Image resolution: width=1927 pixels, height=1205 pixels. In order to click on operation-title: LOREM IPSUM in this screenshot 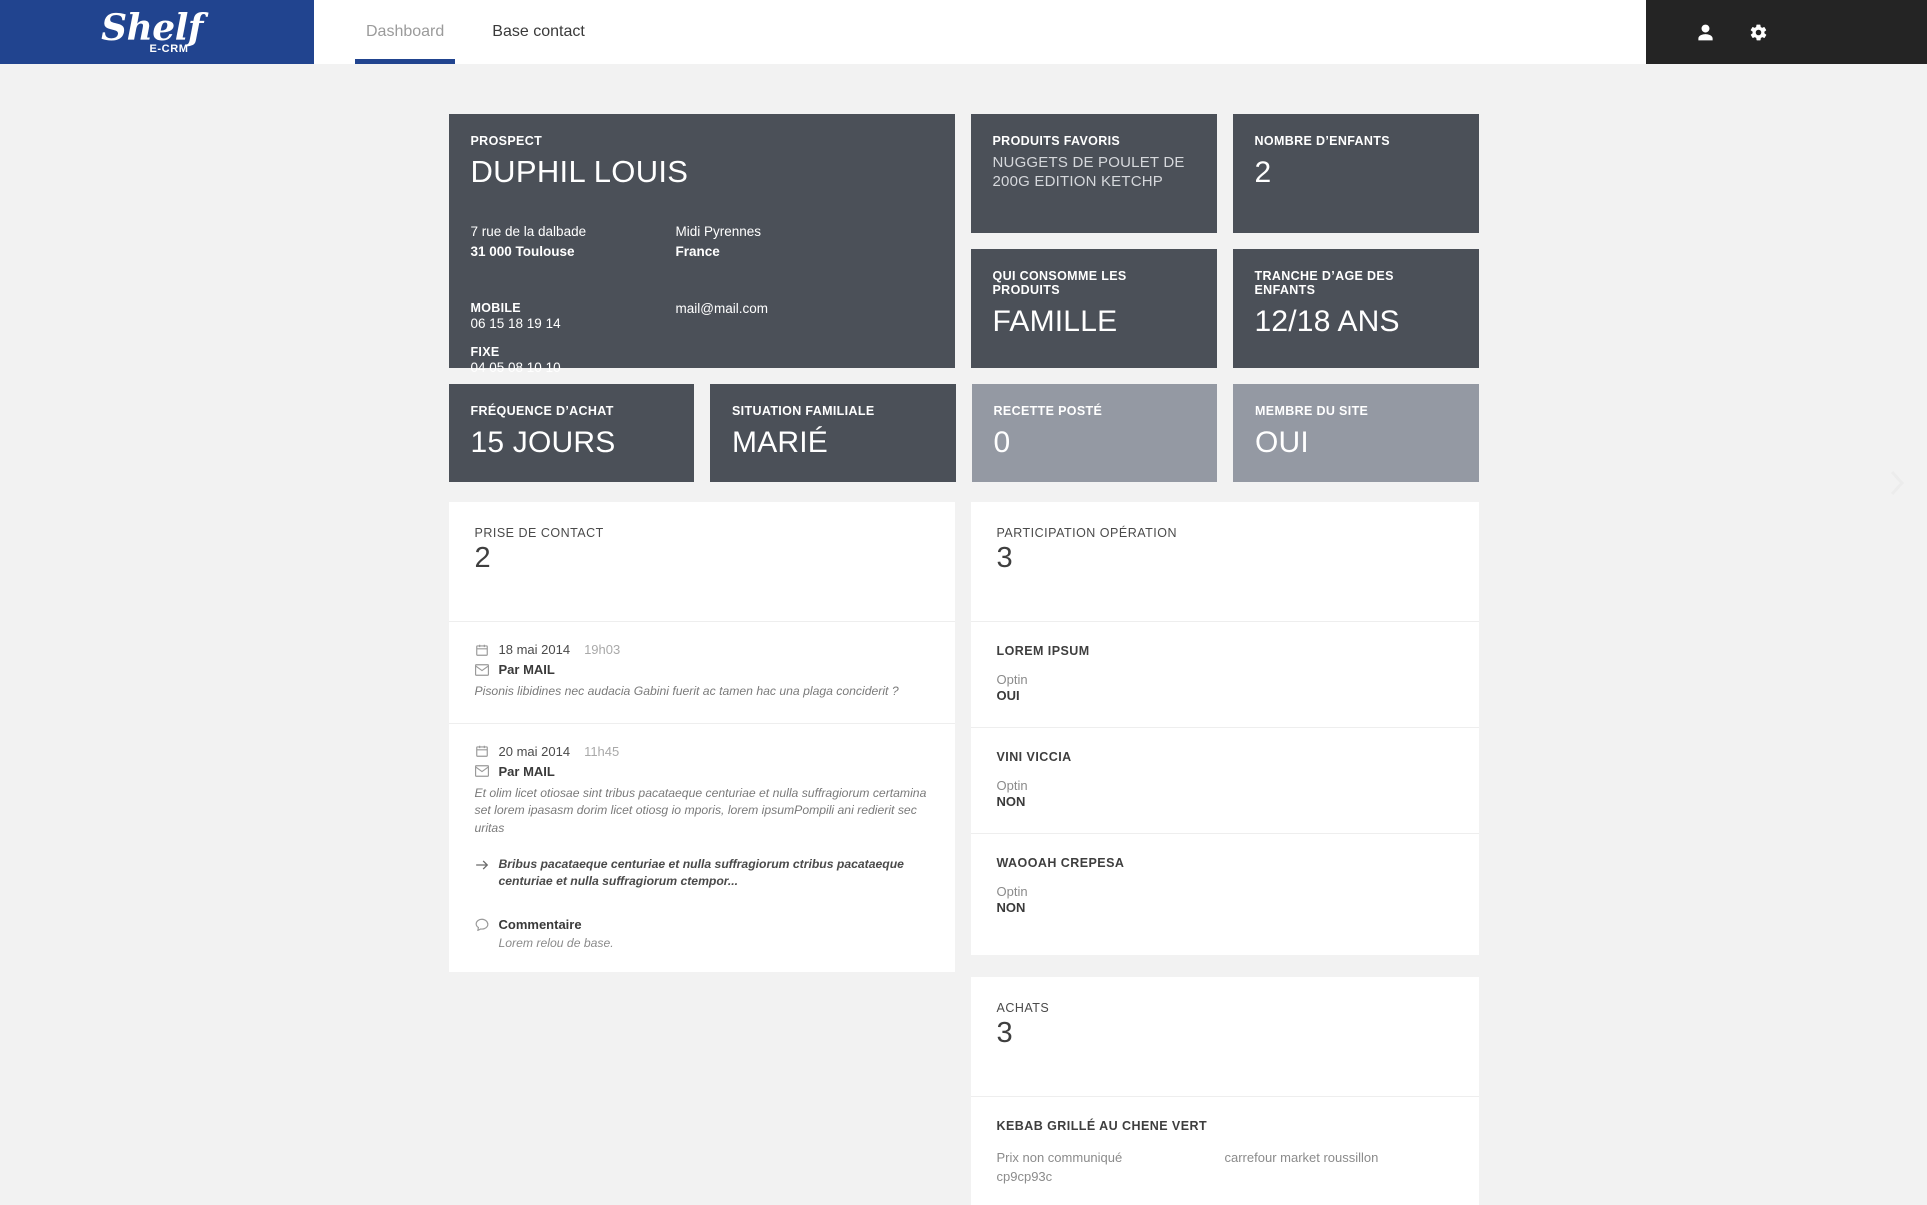, I will do `click(1043, 651)`.